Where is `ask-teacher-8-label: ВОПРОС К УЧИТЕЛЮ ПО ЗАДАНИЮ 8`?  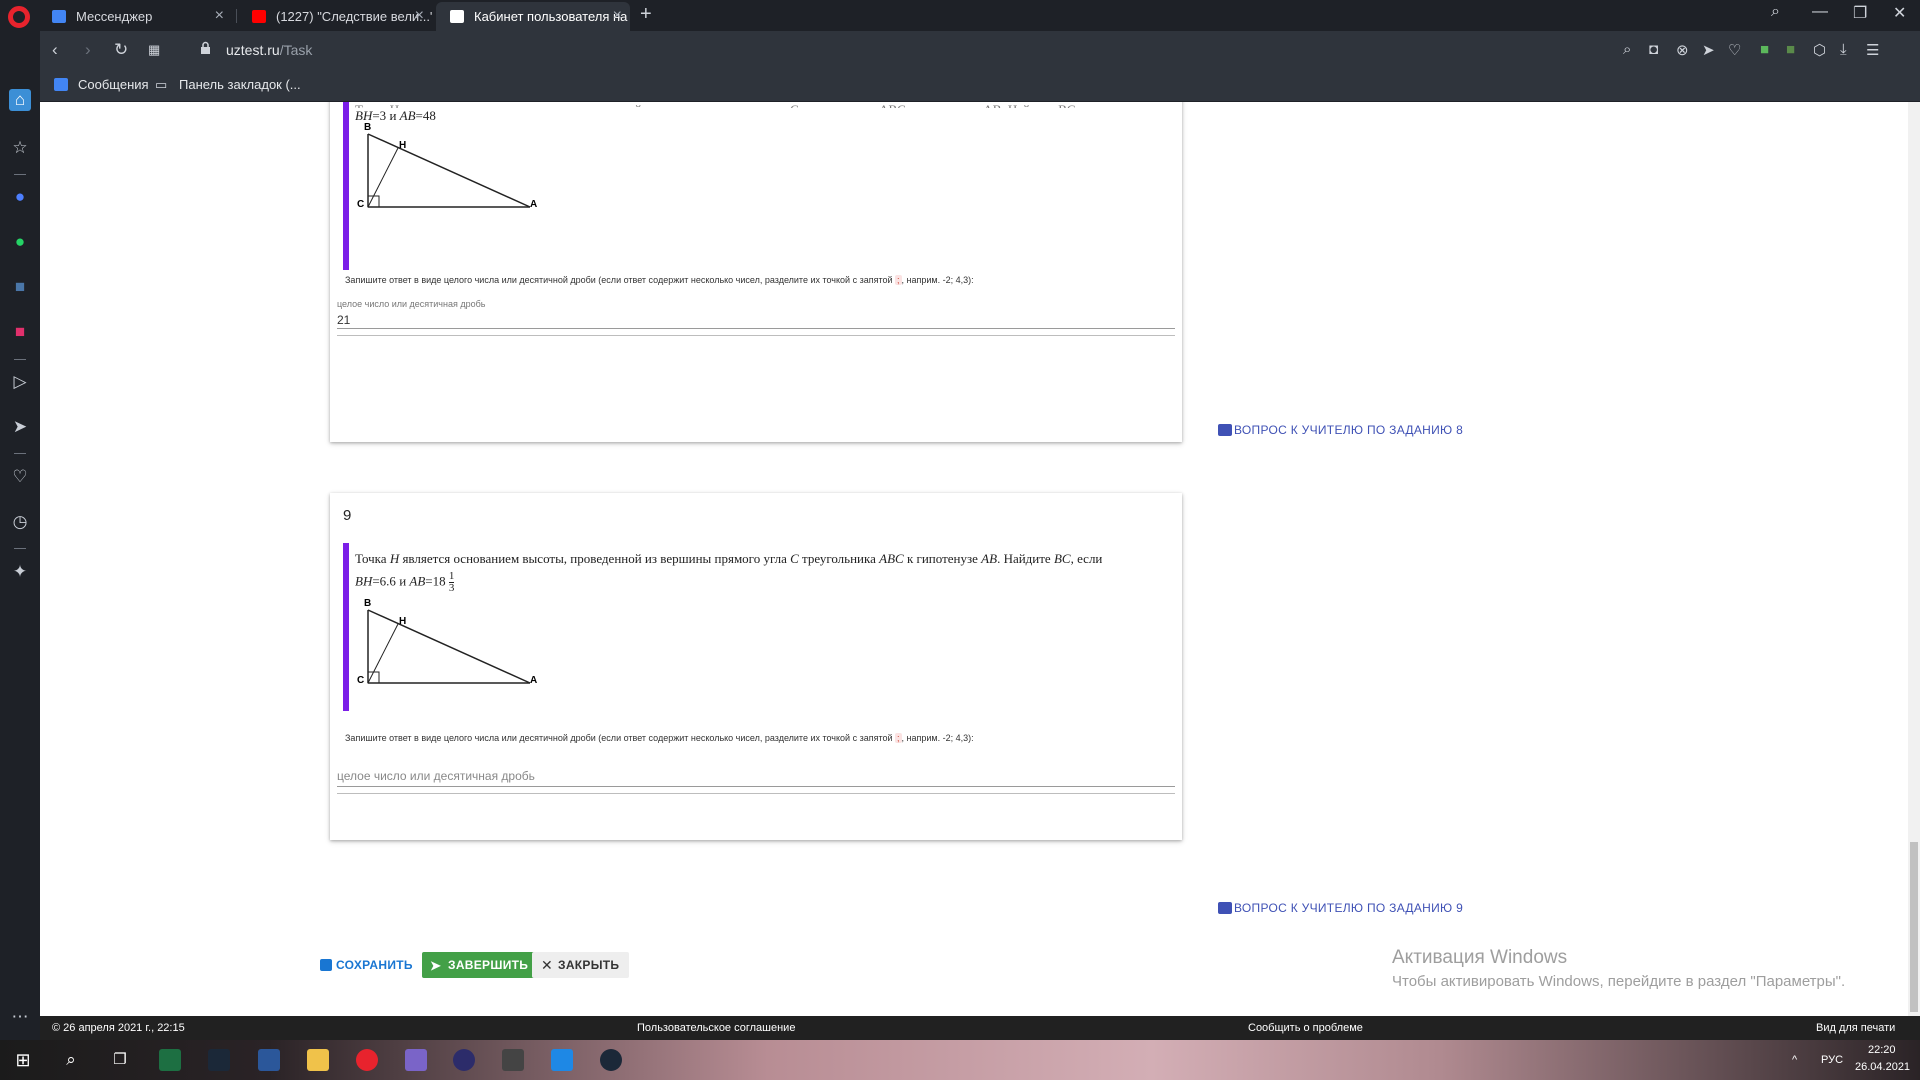 ask-teacher-8-label: ВОПРОС К УЧИТЕЛЮ ПО ЗАДАНИЮ 8 is located at coordinates (1349, 430).